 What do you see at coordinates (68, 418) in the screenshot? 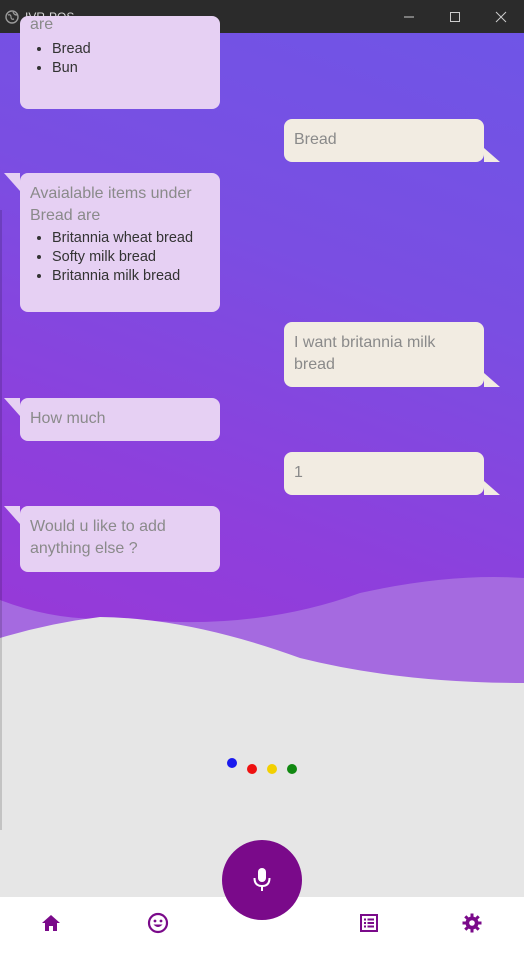
I see `message-text: How much` at bounding box center [68, 418].